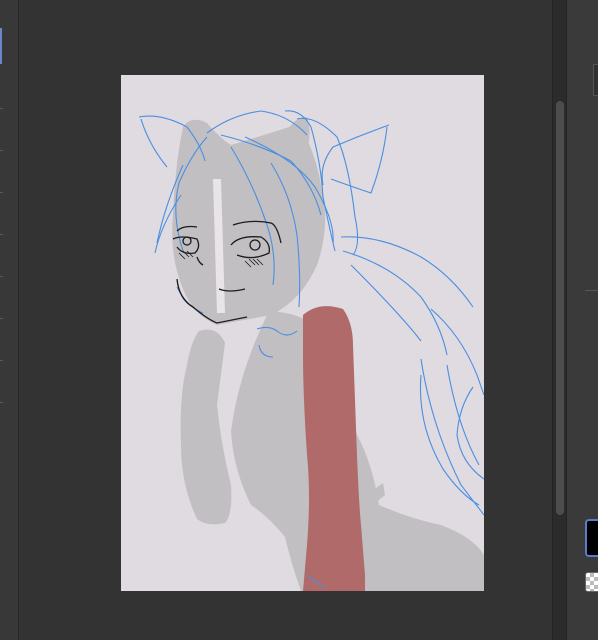  Describe the element at coordinates (560, 308) in the screenshot. I see `scrollbar-thumb` at that location.